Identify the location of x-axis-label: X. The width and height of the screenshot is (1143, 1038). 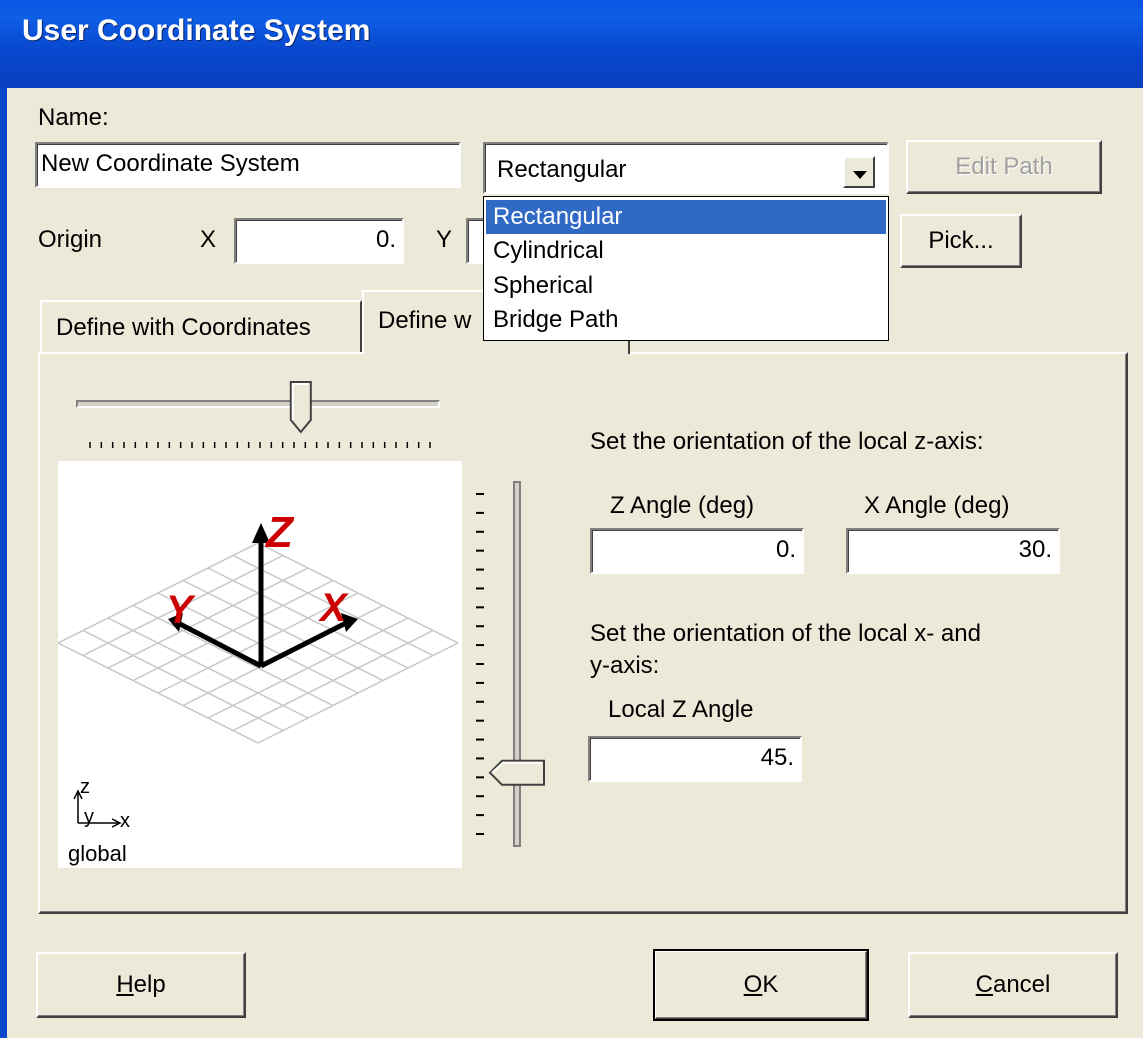
(333, 608).